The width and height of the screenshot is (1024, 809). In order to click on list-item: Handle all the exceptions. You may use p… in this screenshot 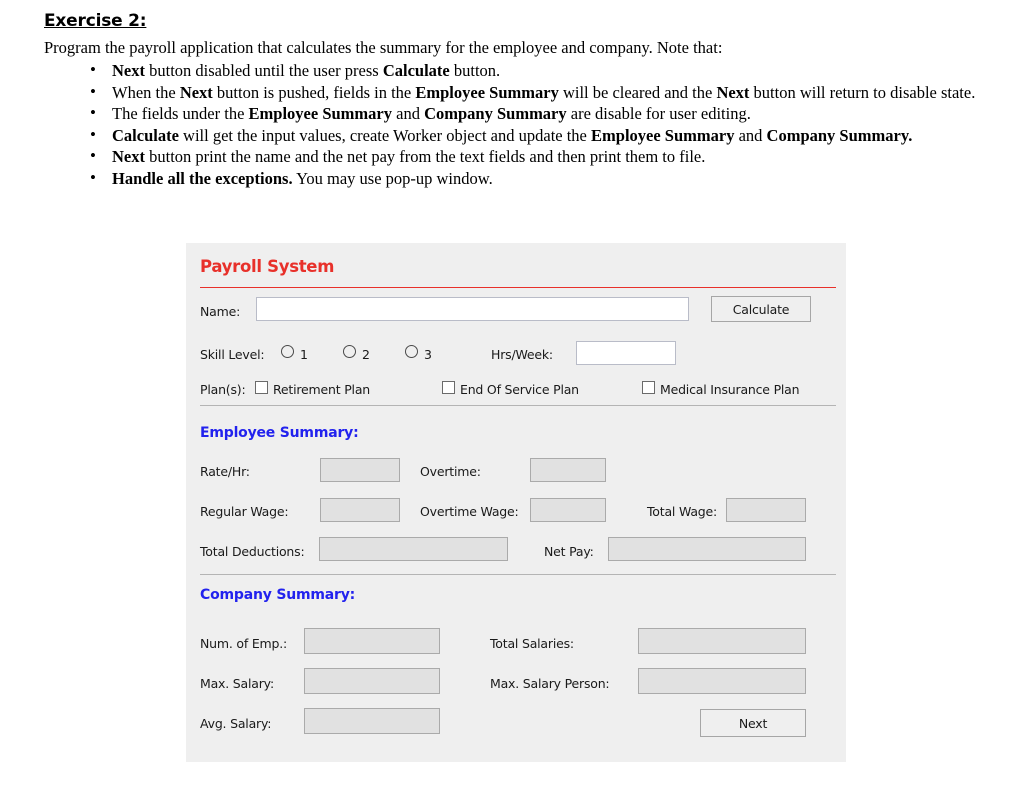, I will do `click(557, 178)`.